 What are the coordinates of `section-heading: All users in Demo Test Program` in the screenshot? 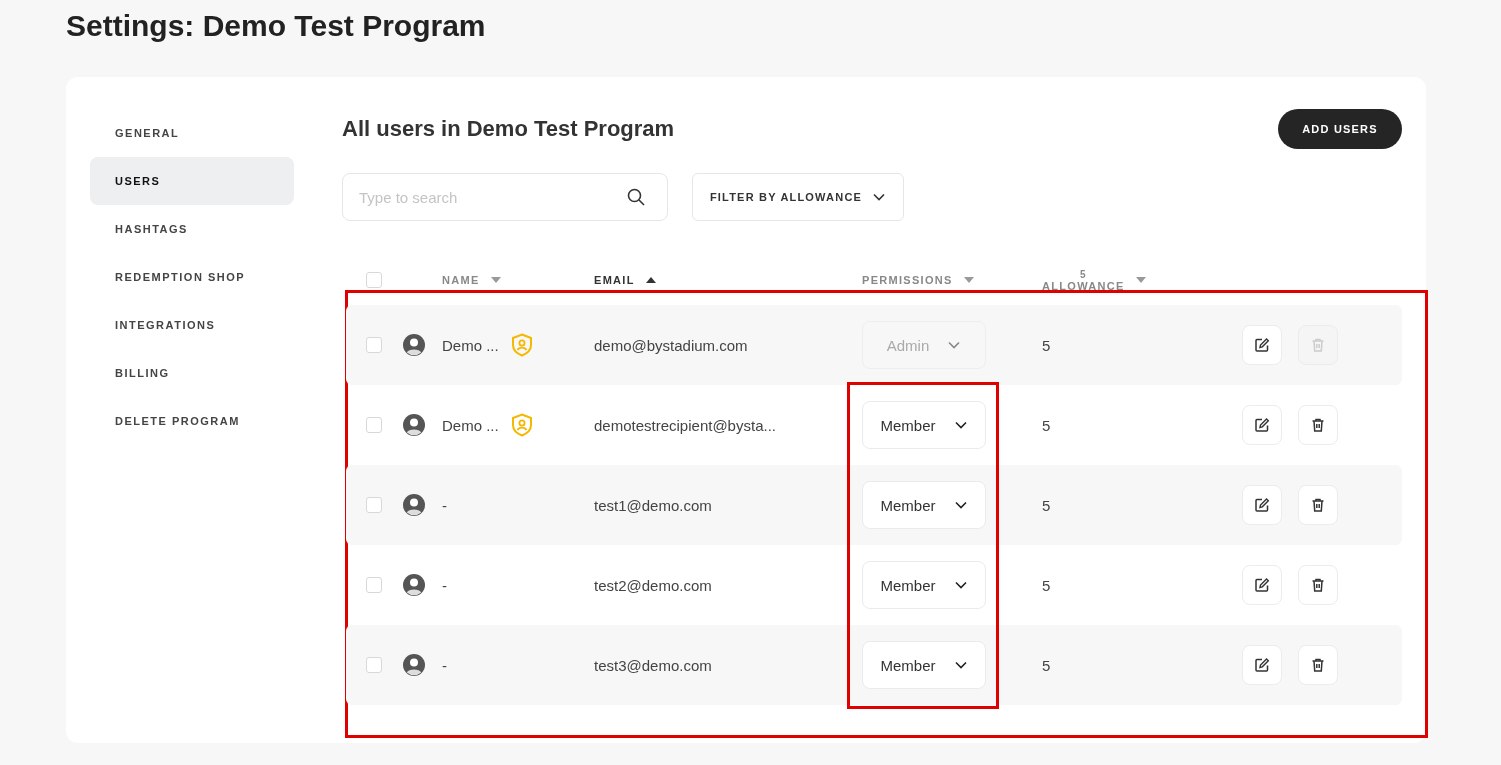 It's located at (508, 129).